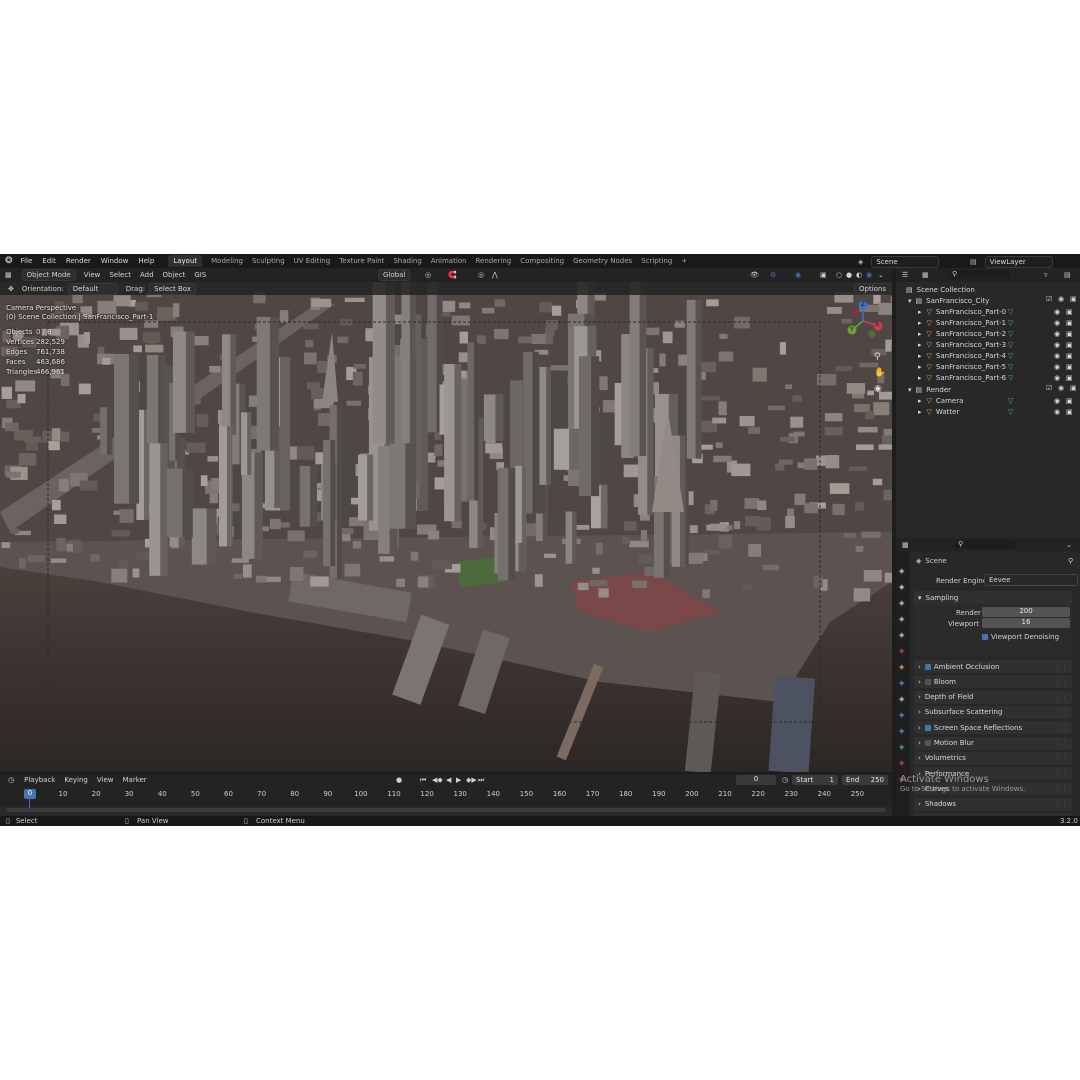 The width and height of the screenshot is (1080, 1080). Describe the element at coordinates (1026, 623) in the screenshot. I see `viewport-samples-field: 16` at that location.